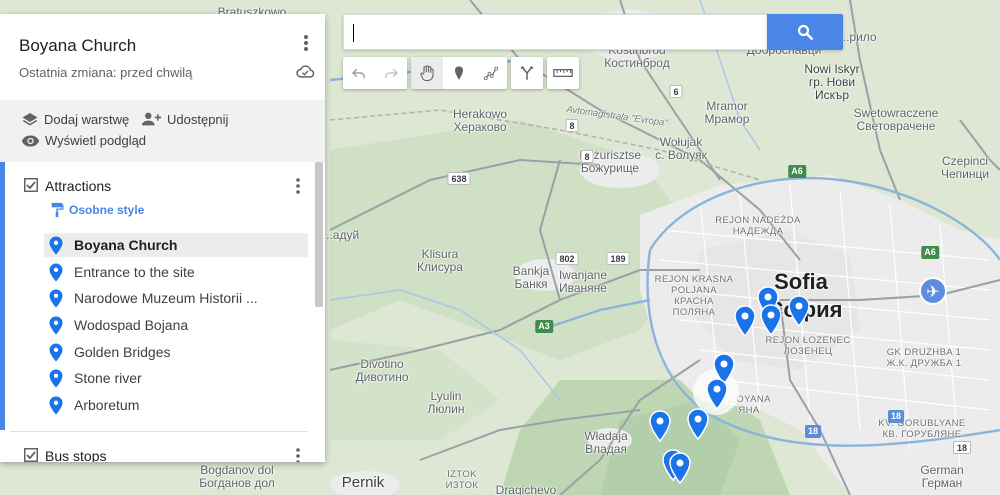 Image resolution: width=1000 pixels, height=495 pixels. Describe the element at coordinates (107, 210) in the screenshot. I see `individual-styles-label: Osobne style` at that location.